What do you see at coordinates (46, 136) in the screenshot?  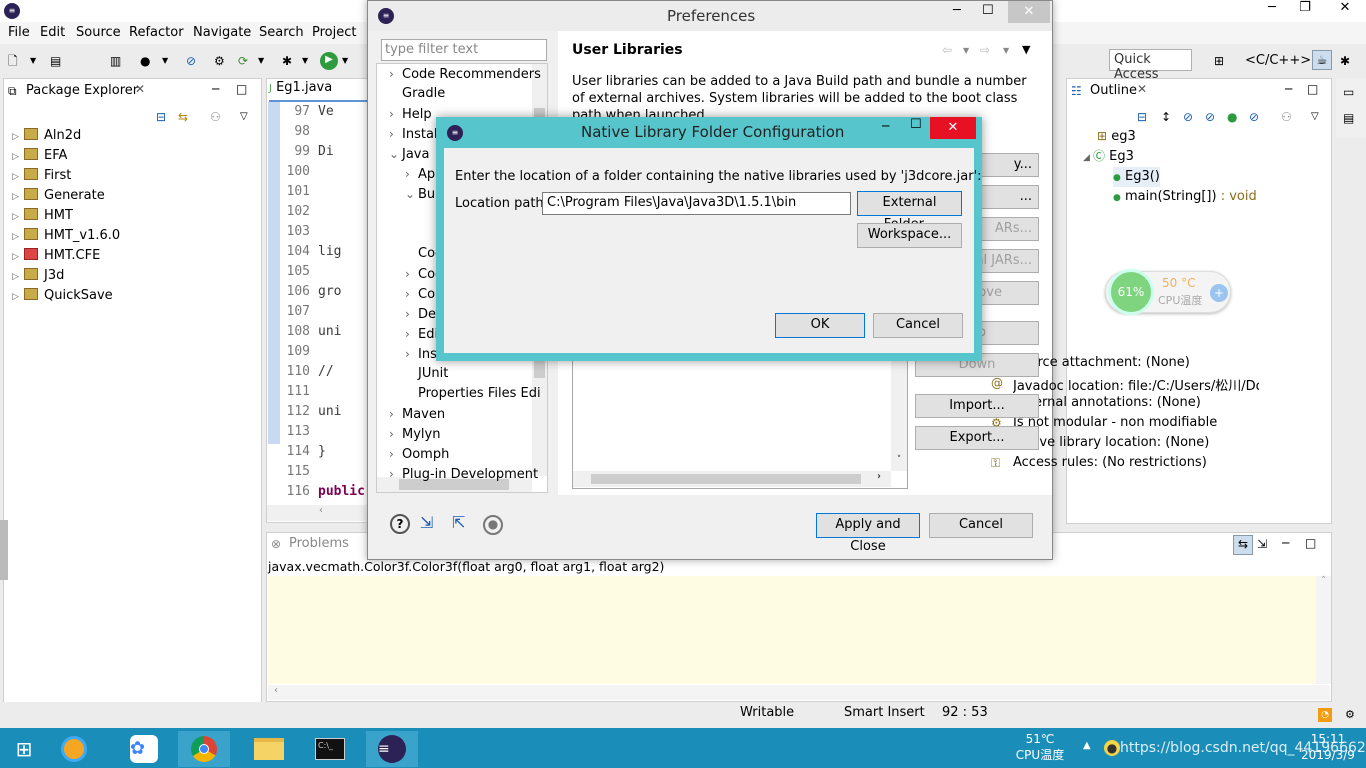 I see `project-aln2d: ▷ Aln2d` at bounding box center [46, 136].